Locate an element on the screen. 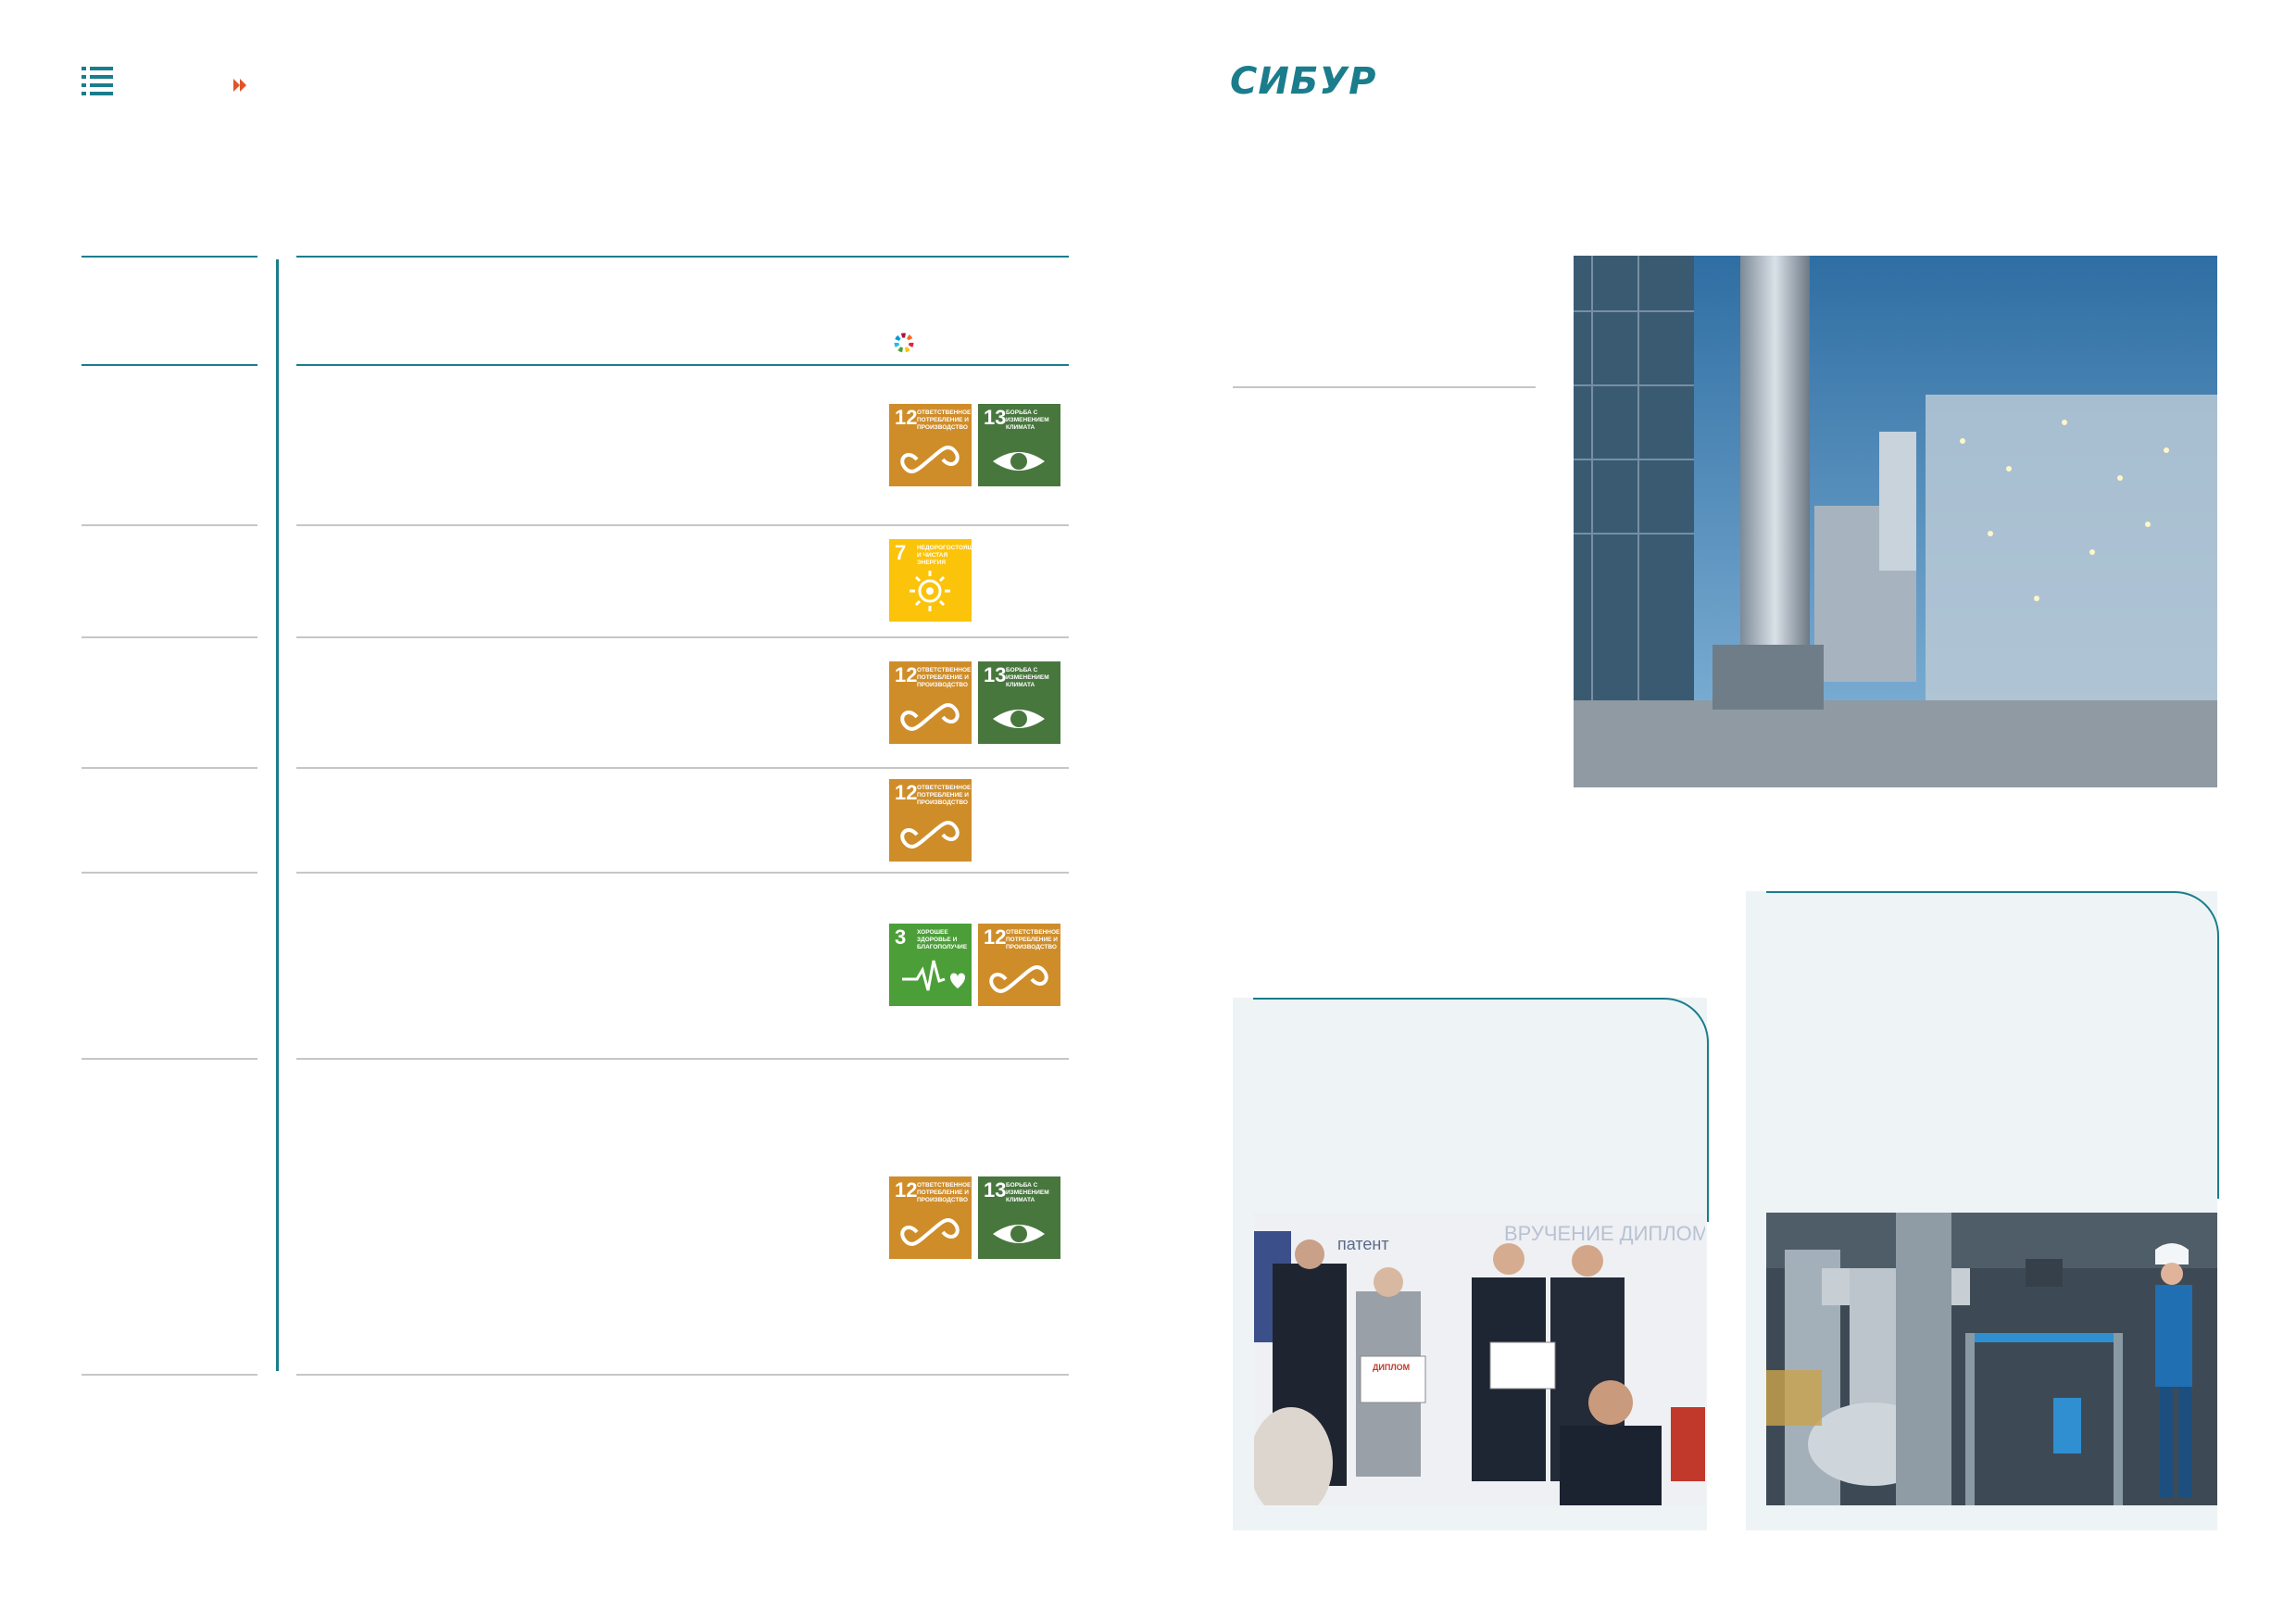 This screenshot has height=1623, width=2296. heartbeat-icon is located at coordinates (933, 975).